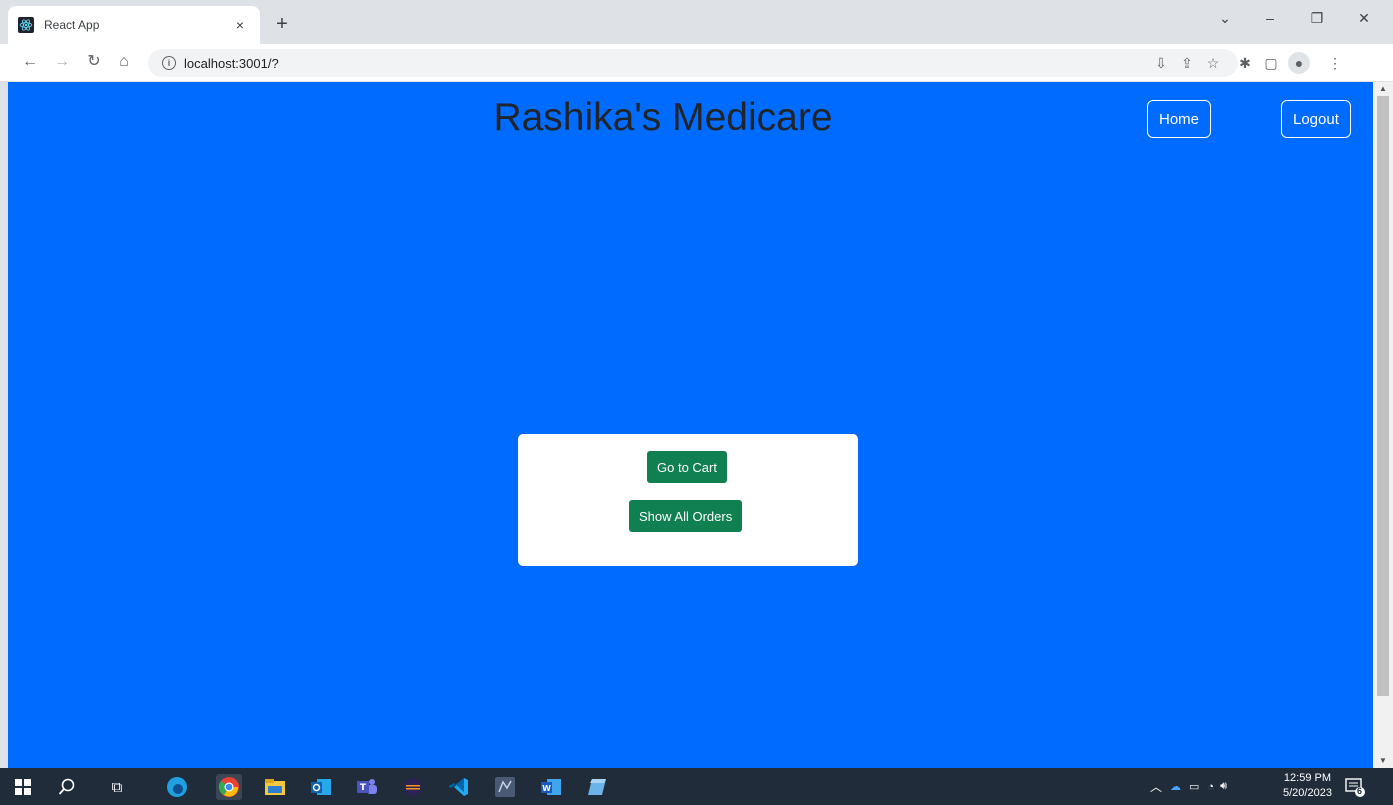 This screenshot has width=1393, height=805. Describe the element at coordinates (696, 786) in the screenshot. I see `windows-taskbar: ⧉ T W ︿ ☁ ▭ ◔ 🔊︎ 12:59 PM 5/20/2023 6` at that location.